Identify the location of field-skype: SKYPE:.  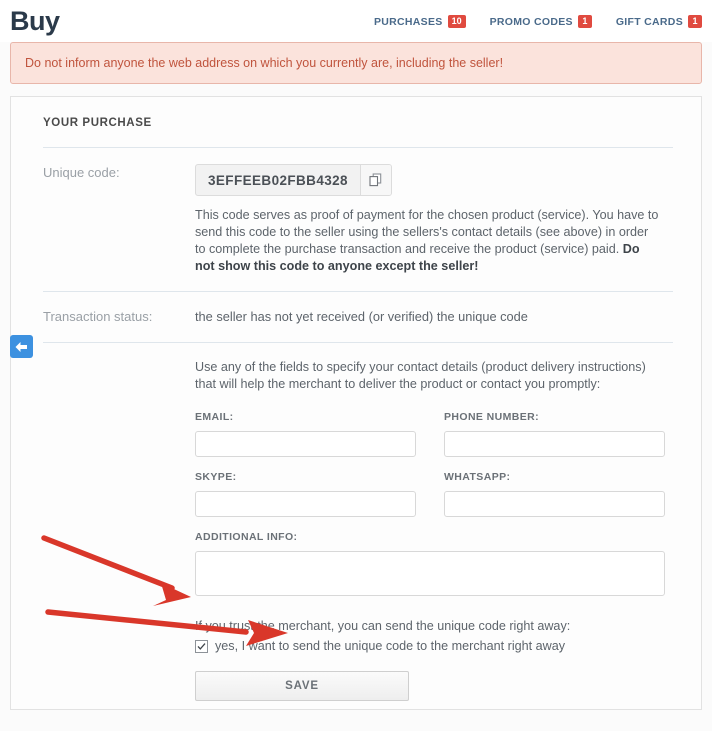
(305, 493).